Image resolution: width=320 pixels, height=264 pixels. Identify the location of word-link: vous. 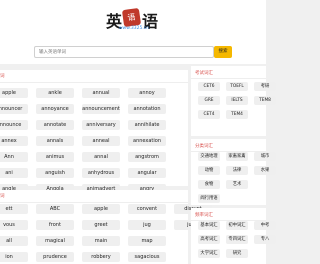
(14, 225).